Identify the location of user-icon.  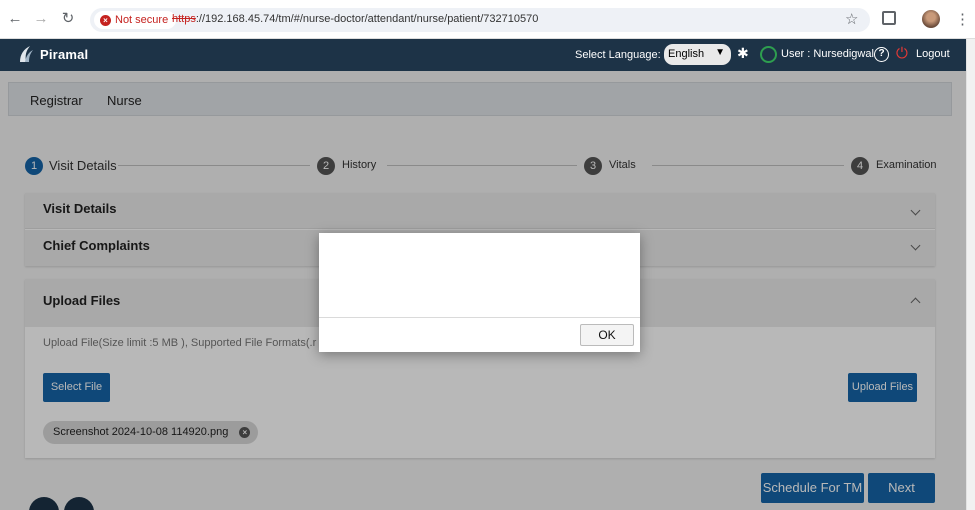
(768, 54).